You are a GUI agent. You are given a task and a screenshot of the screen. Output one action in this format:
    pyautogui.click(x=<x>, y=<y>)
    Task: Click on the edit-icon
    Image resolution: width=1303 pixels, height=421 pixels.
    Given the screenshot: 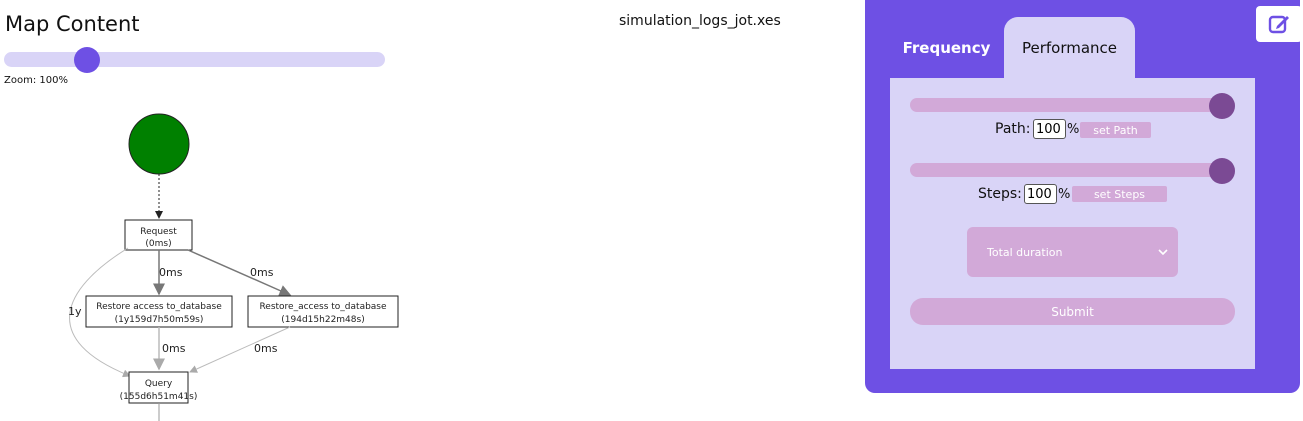 What is the action you would take?
    pyautogui.click(x=1278, y=24)
    